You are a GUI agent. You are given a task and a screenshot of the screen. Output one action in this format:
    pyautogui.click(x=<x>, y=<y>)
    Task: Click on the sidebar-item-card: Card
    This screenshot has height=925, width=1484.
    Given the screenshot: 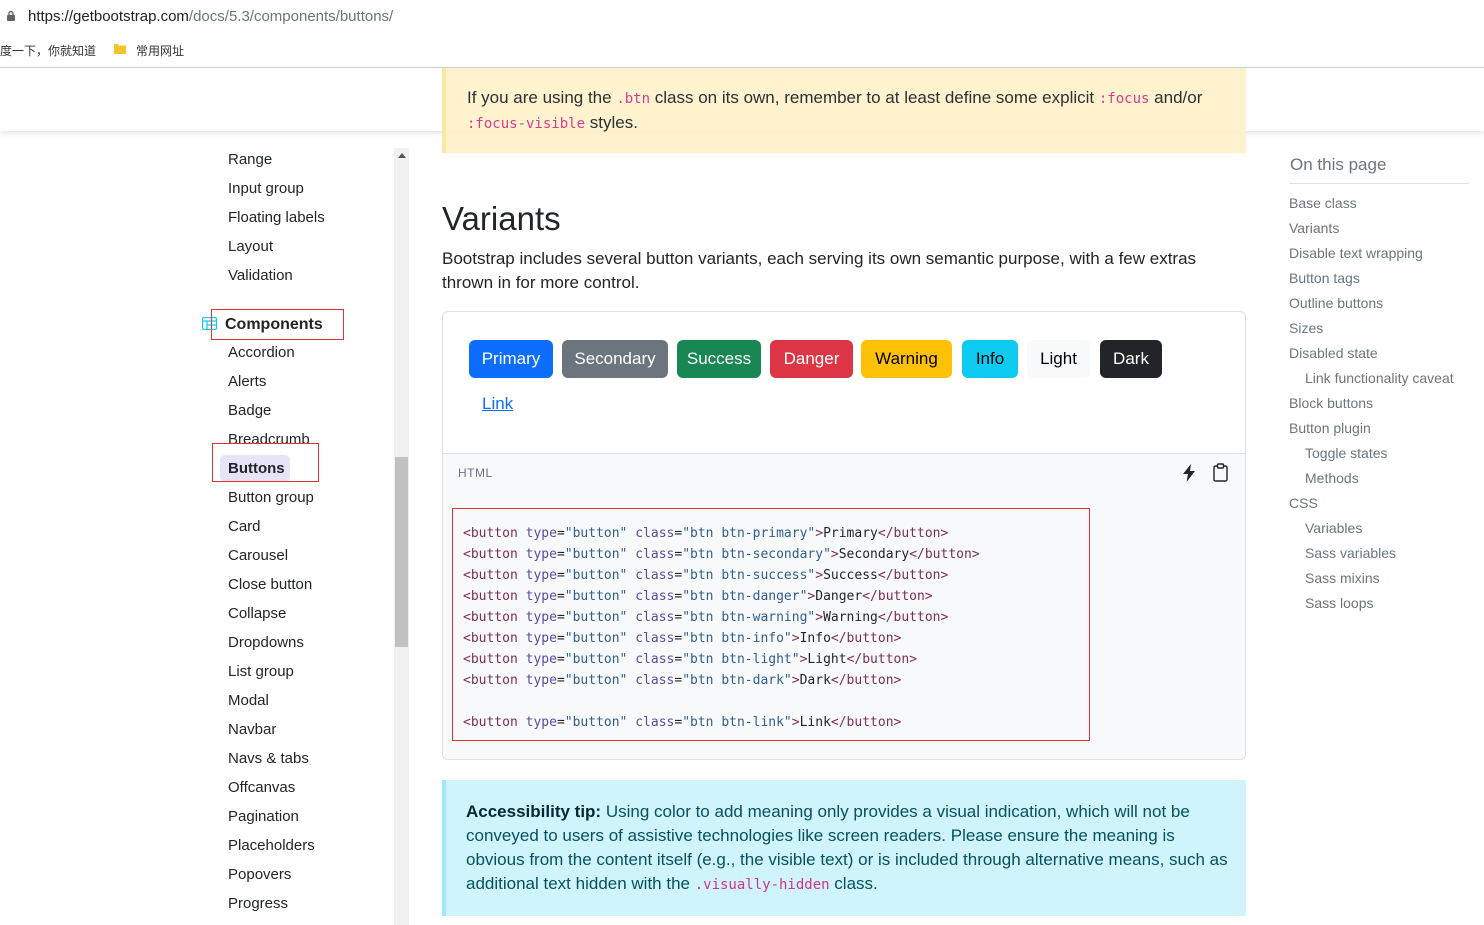 What is the action you would take?
    pyautogui.click(x=244, y=526)
    